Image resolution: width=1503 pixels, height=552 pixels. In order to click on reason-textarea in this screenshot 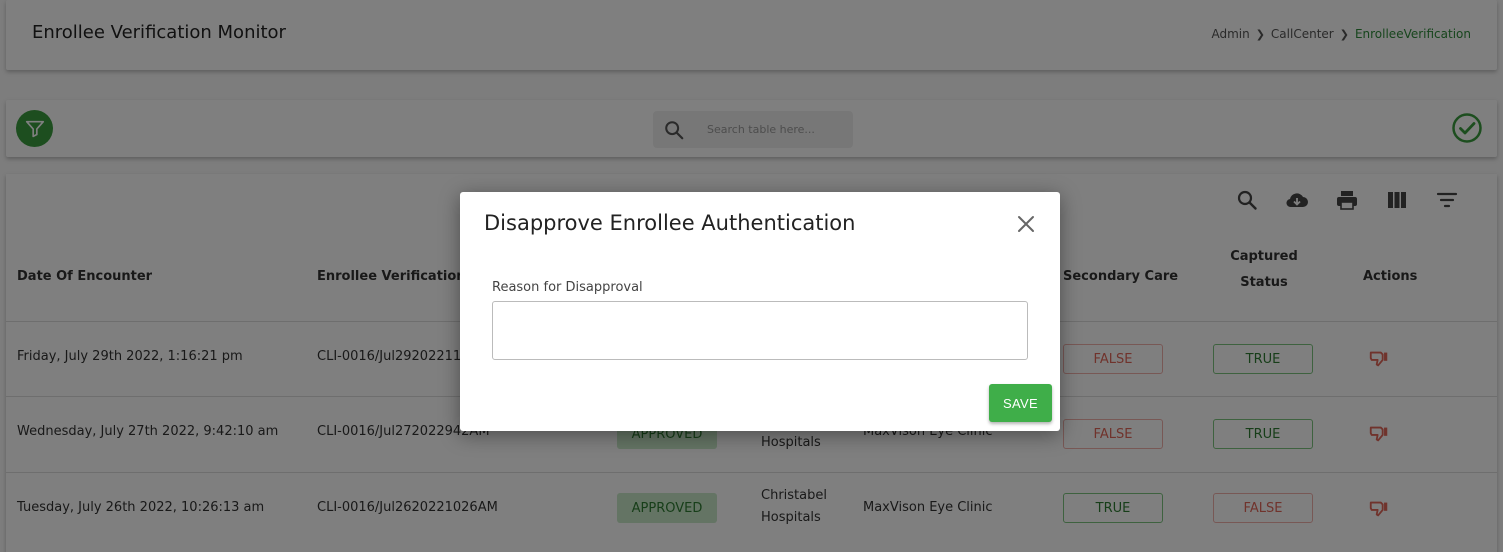, I will do `click(760, 330)`.